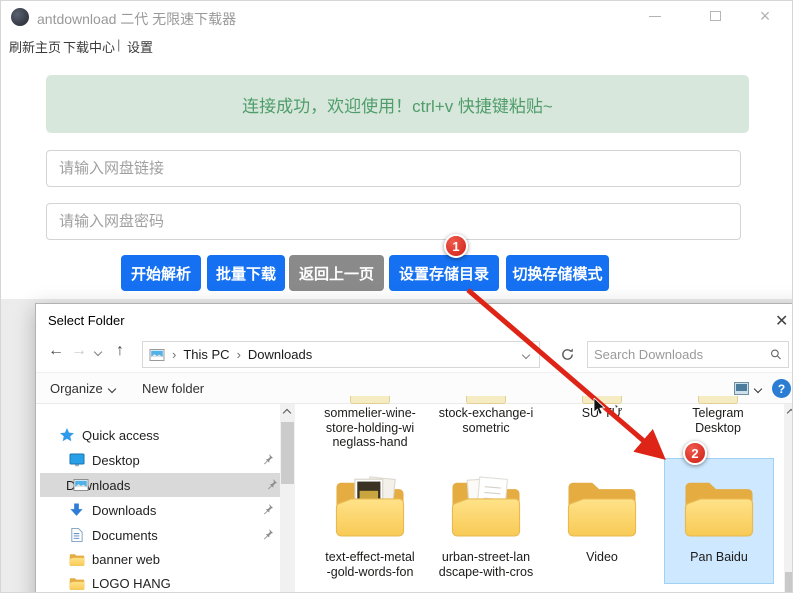 The width and height of the screenshot is (793, 593). Describe the element at coordinates (137, 19) in the screenshot. I see `app-title: antdownload 二代 无限速下载器` at that location.